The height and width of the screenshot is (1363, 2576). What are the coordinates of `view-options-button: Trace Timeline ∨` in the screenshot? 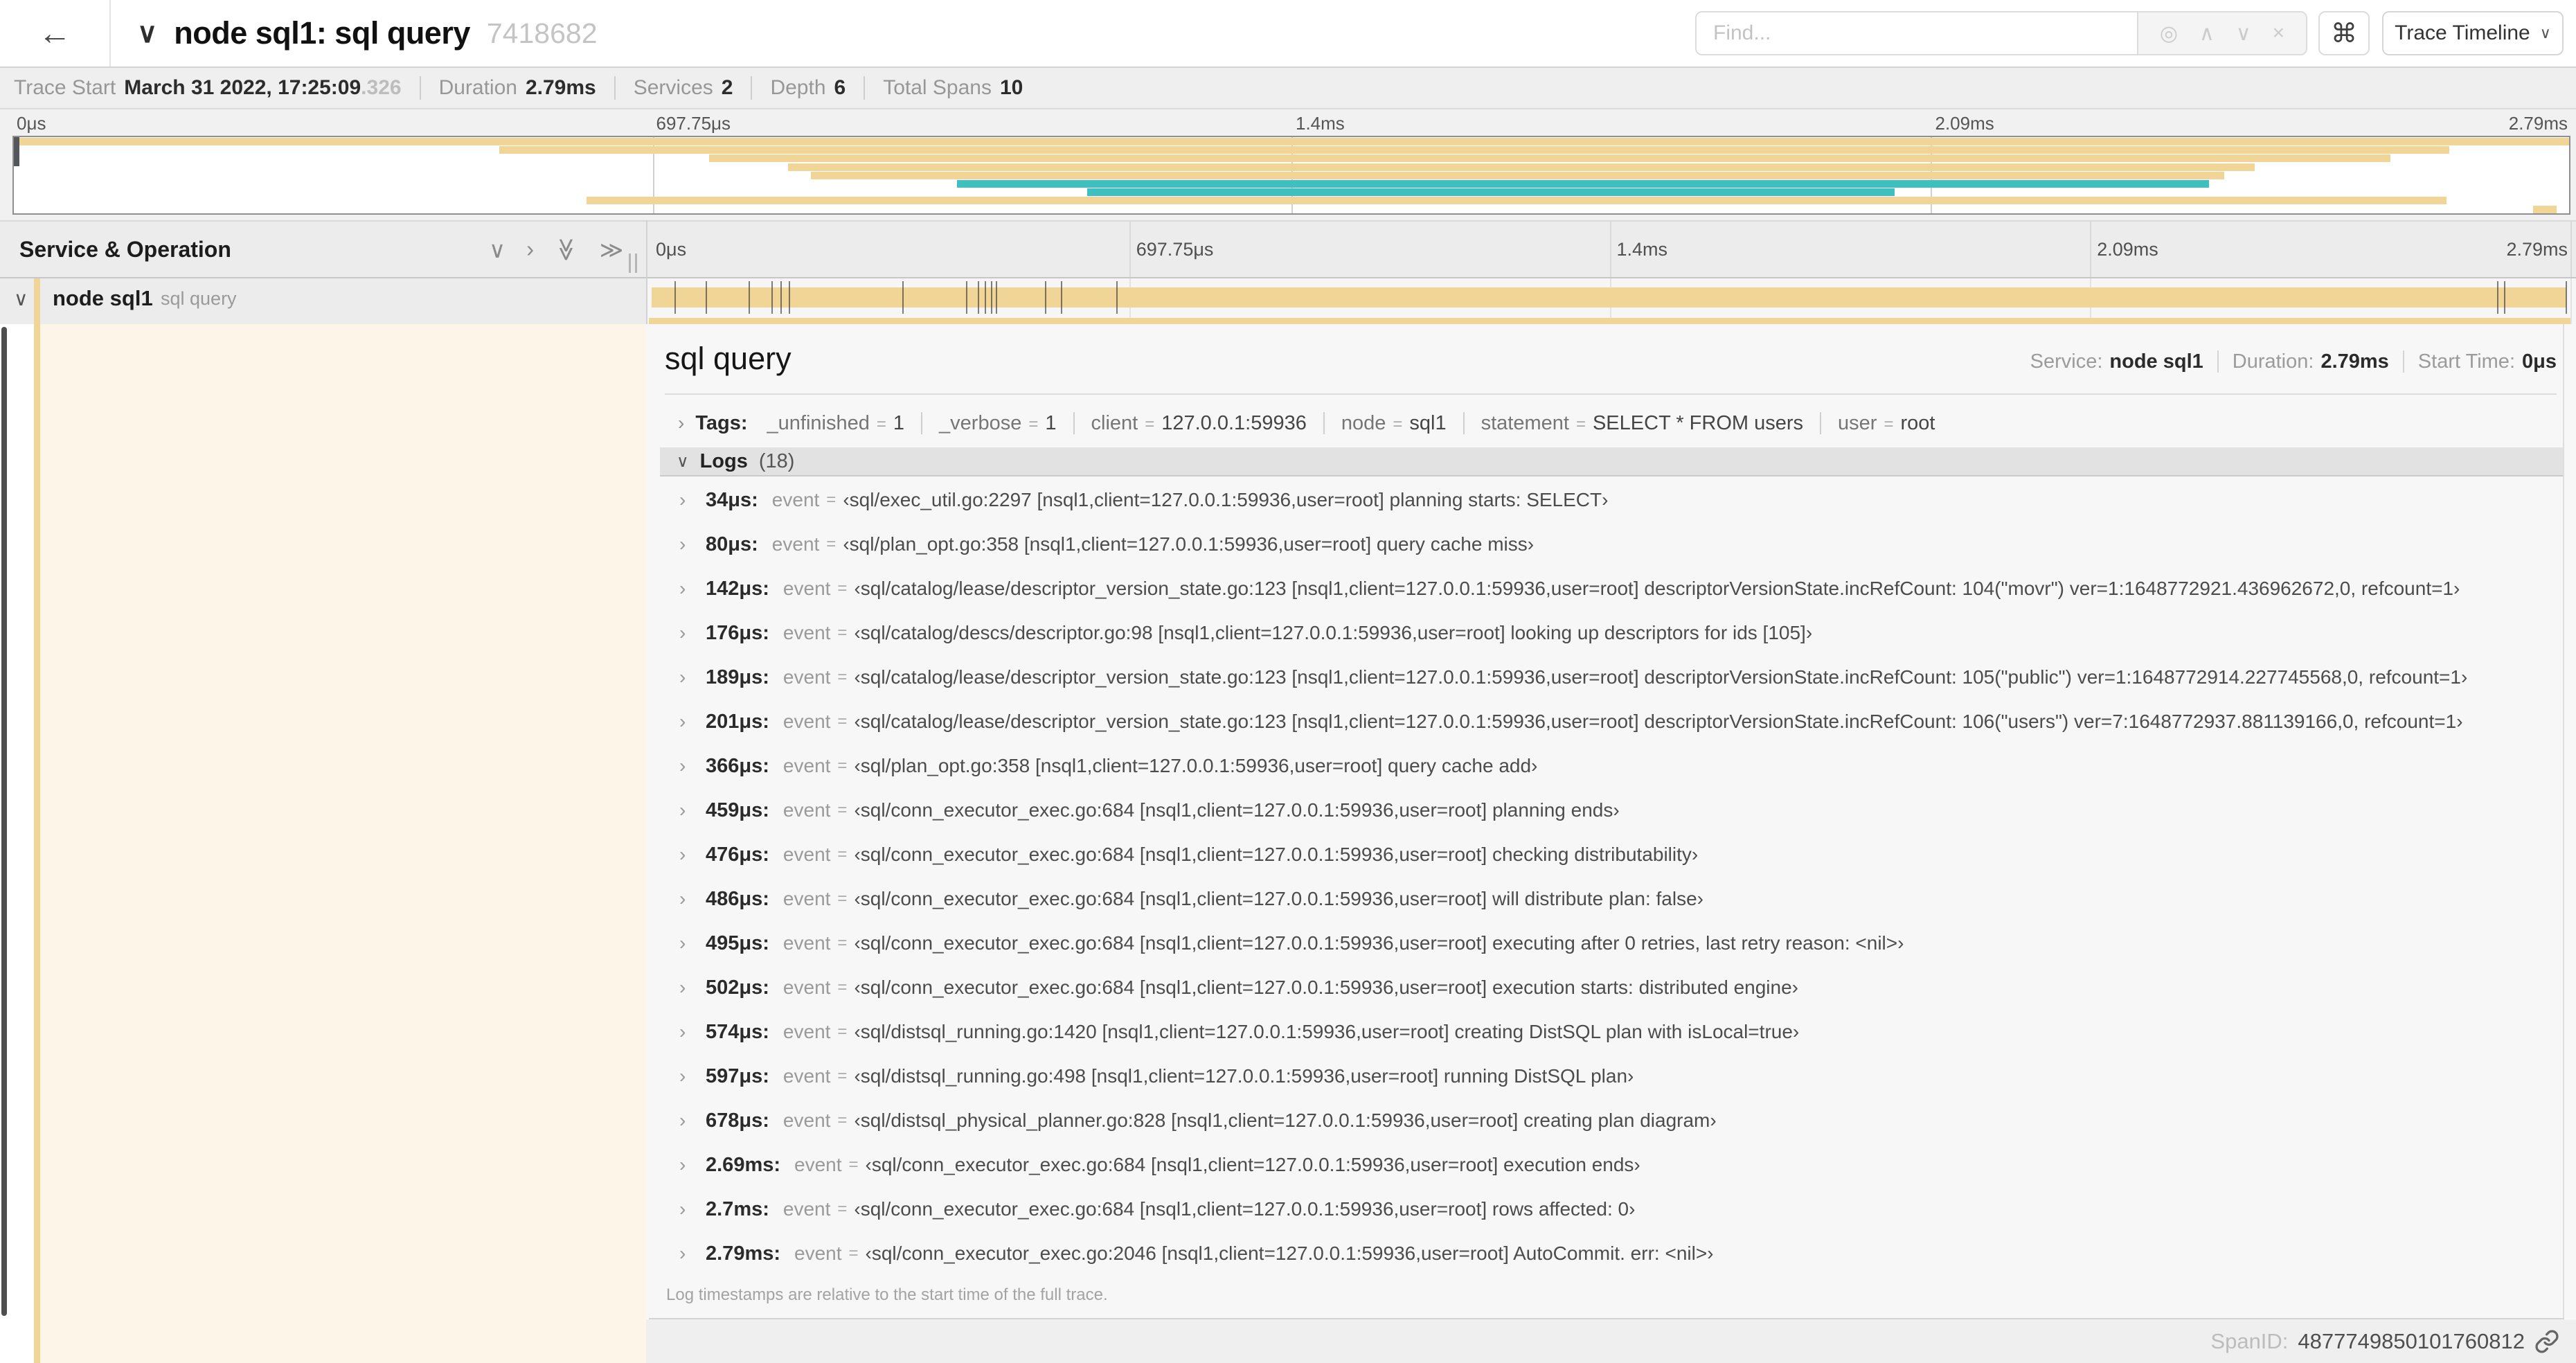 It's located at (2473, 33).